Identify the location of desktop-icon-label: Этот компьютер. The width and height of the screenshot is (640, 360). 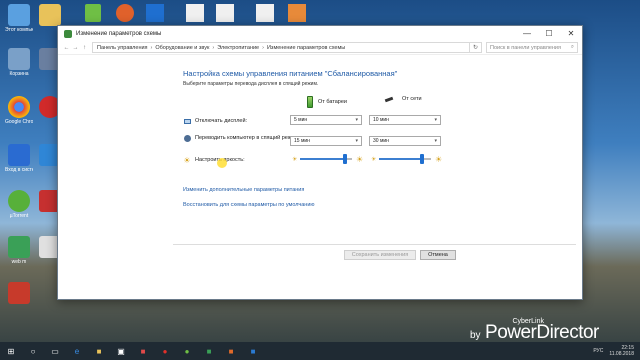
(19, 30).